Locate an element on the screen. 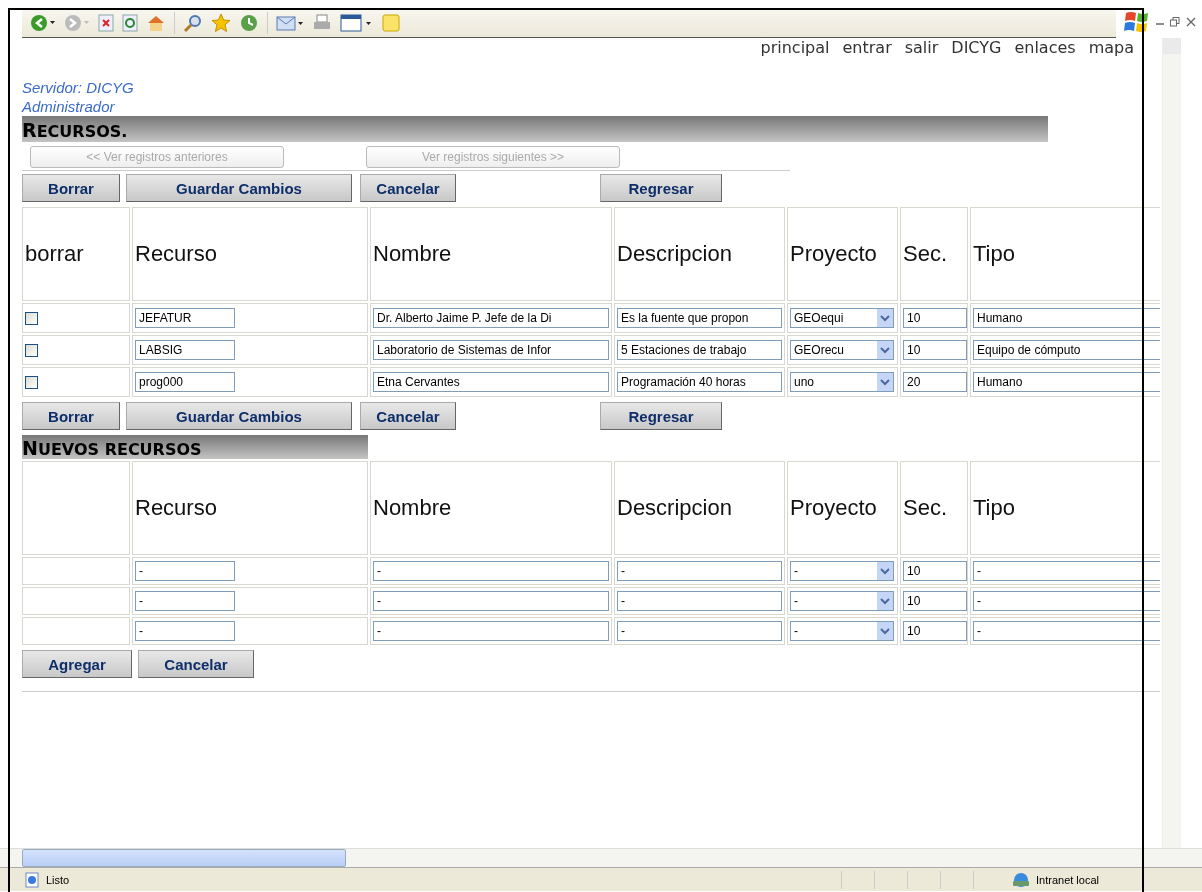 The image size is (1202, 892). search-icon is located at coordinates (193, 22).